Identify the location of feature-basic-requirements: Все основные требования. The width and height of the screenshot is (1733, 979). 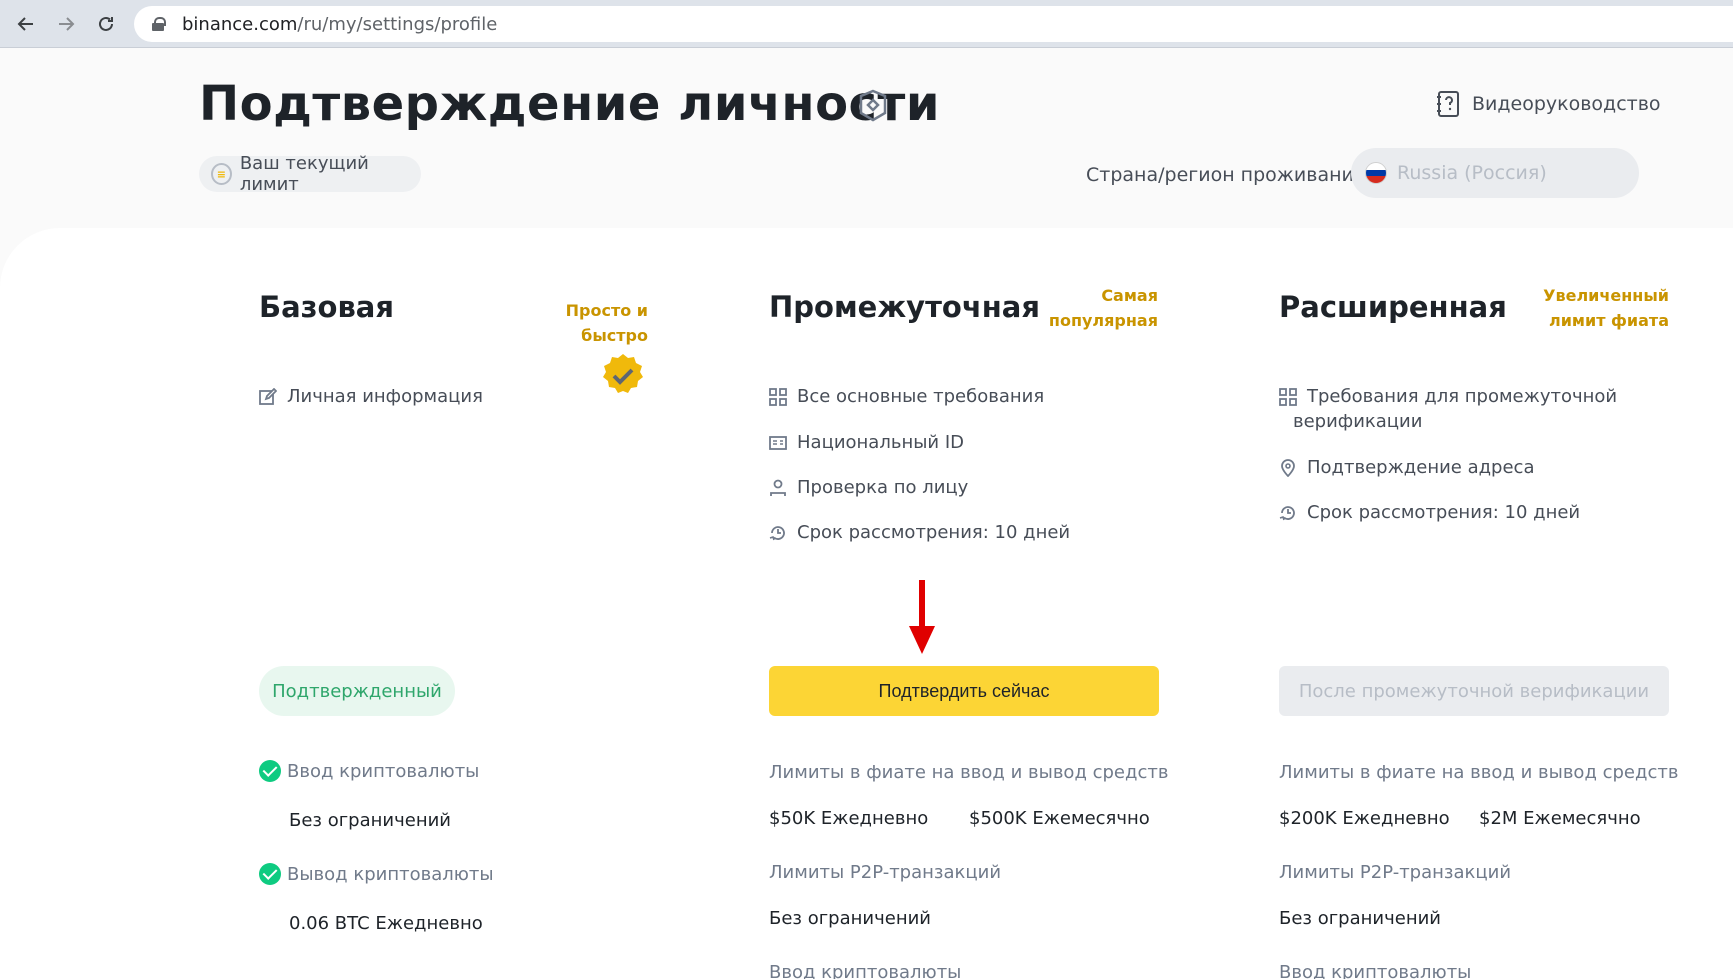
(906, 396).